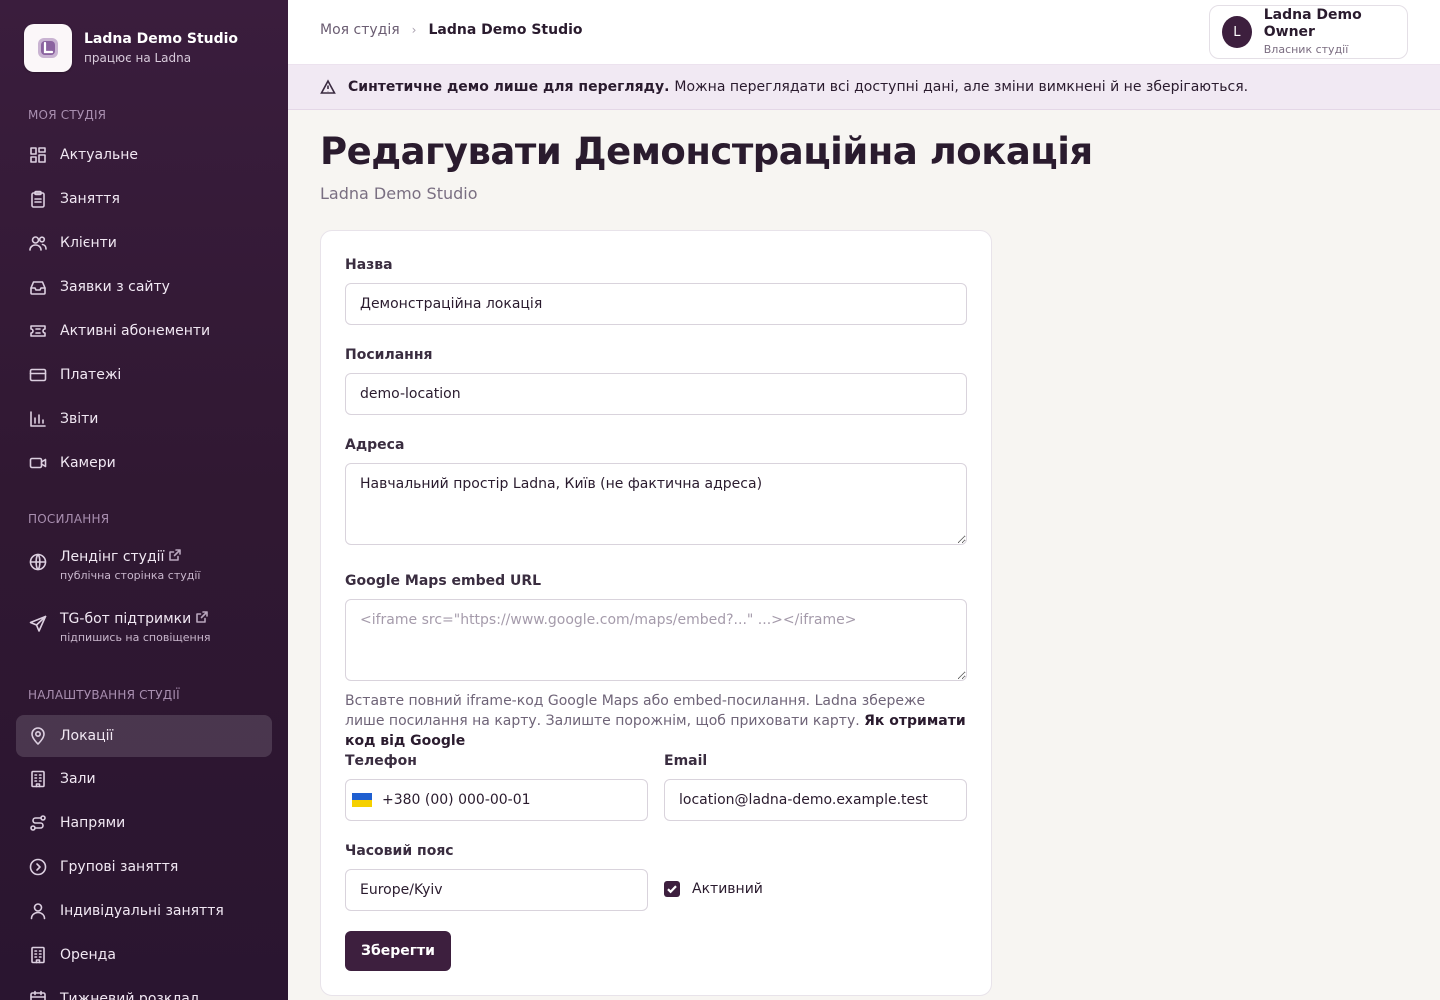 The width and height of the screenshot is (1440, 1000). What do you see at coordinates (815, 800) in the screenshot?
I see `email-input` at bounding box center [815, 800].